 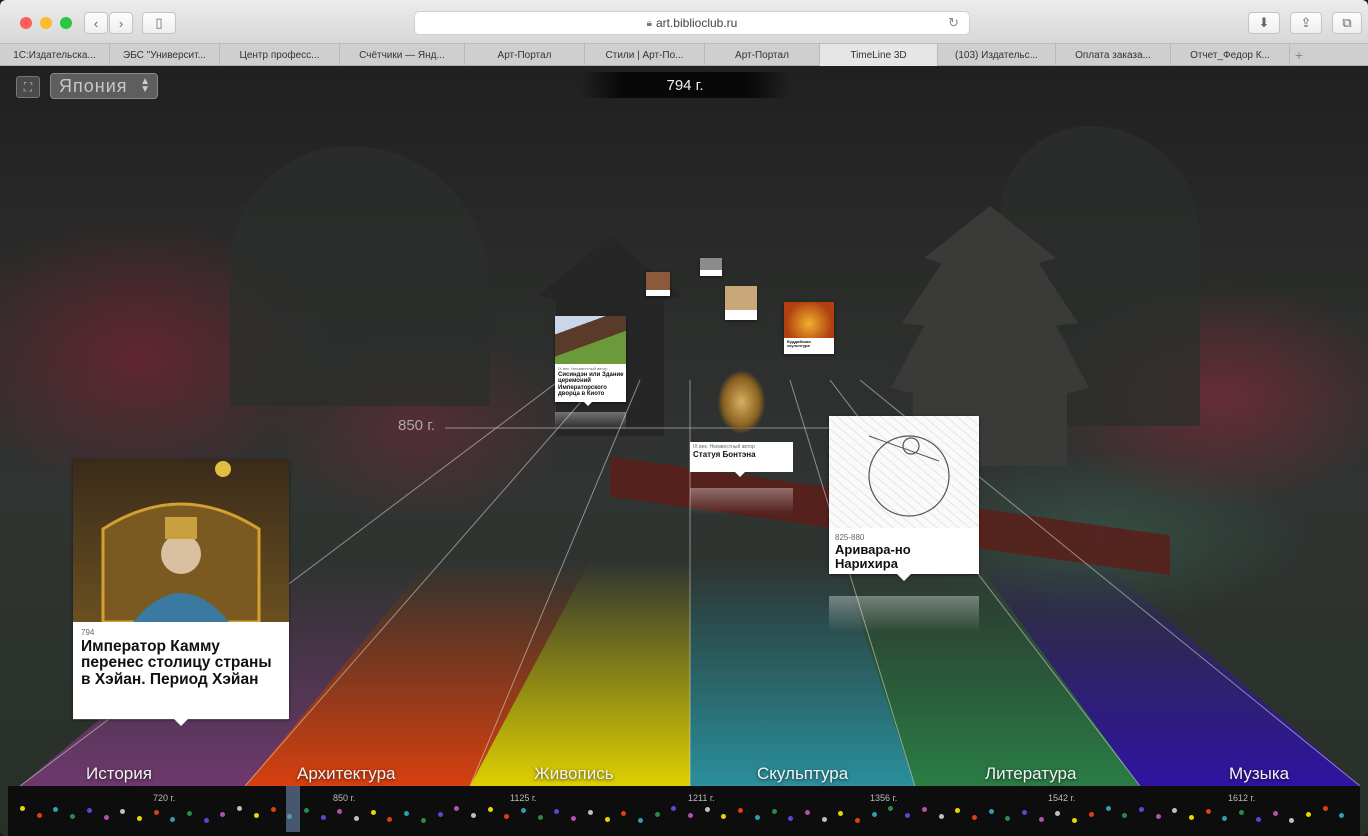 What do you see at coordinates (685, 85) in the screenshot?
I see `current-year-label: 794 г.` at bounding box center [685, 85].